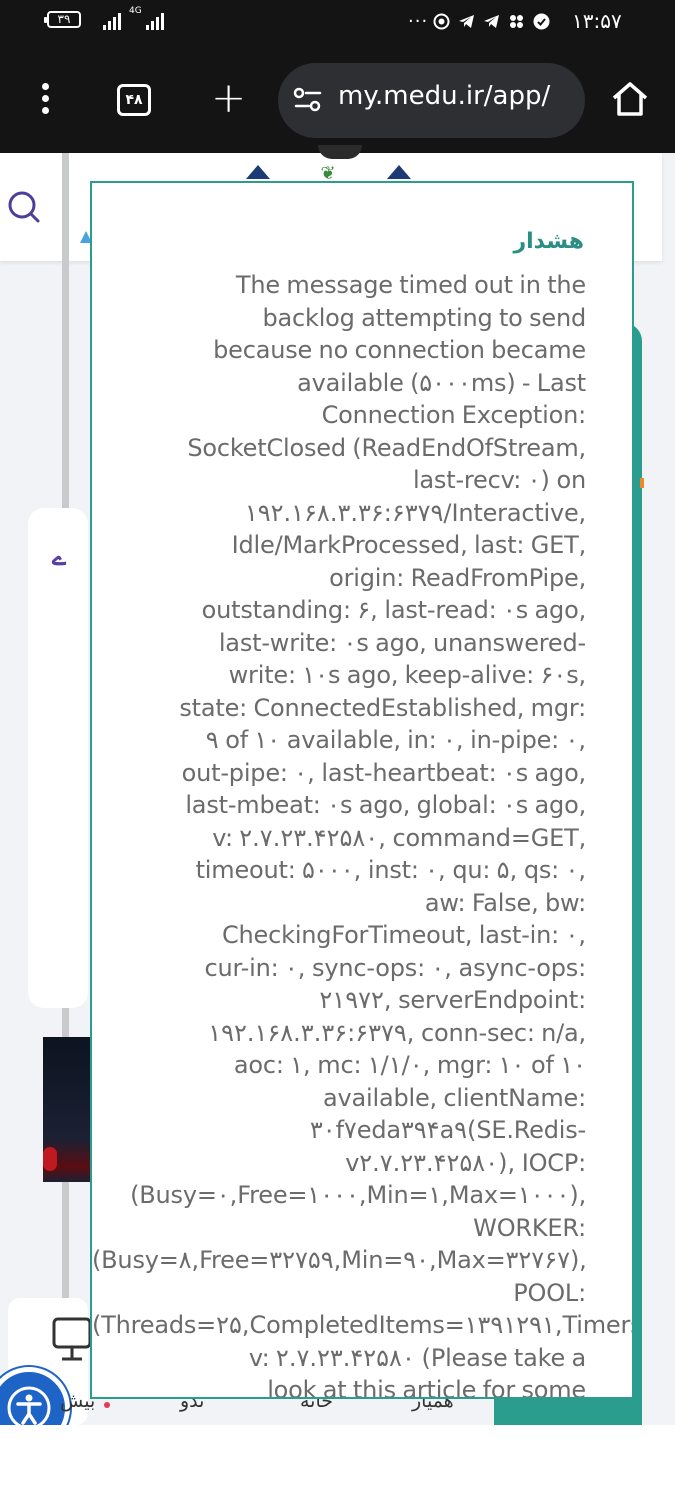  I want to click on message-line: (Busy=۰,Free=۱۰۰۰,Min=۱,Max=۱۰۰۰),, so click(358, 1195).